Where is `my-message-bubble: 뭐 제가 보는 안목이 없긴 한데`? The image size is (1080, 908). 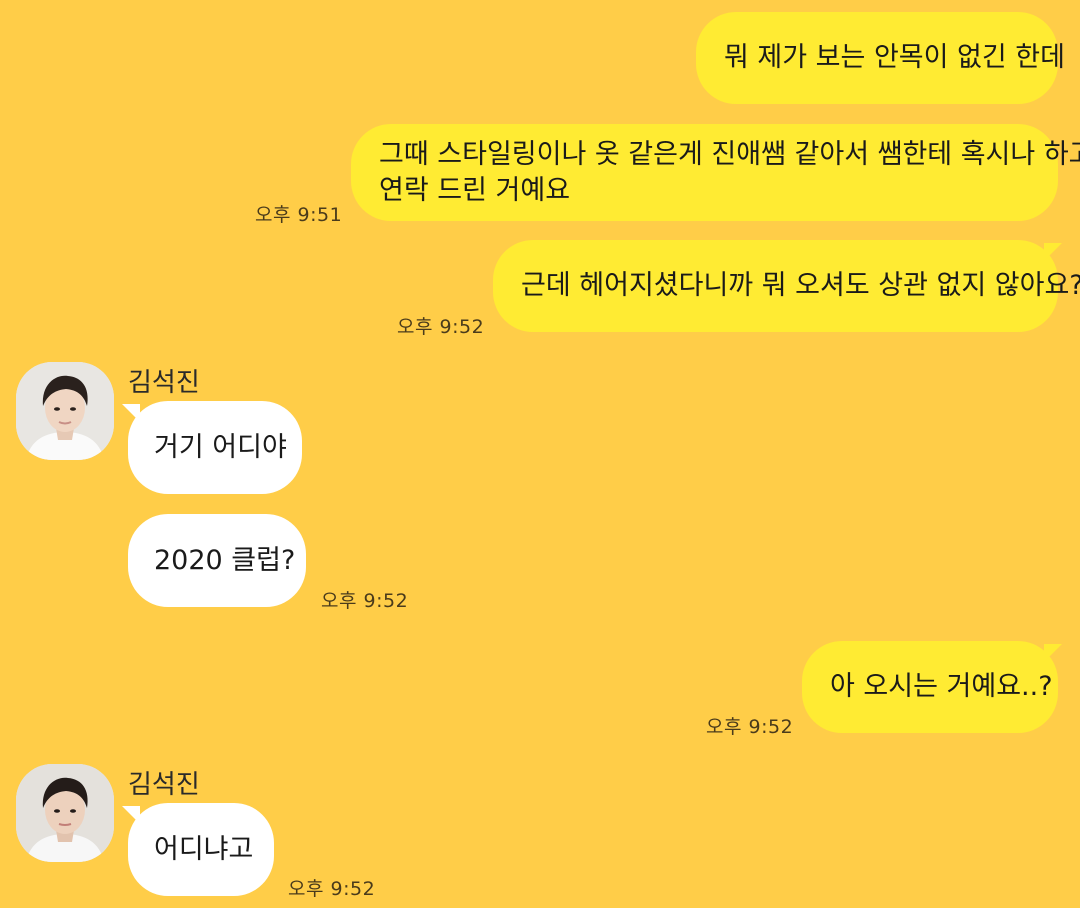 my-message-bubble: 뭐 제가 보는 안목이 없긴 한데 is located at coordinates (880, 58).